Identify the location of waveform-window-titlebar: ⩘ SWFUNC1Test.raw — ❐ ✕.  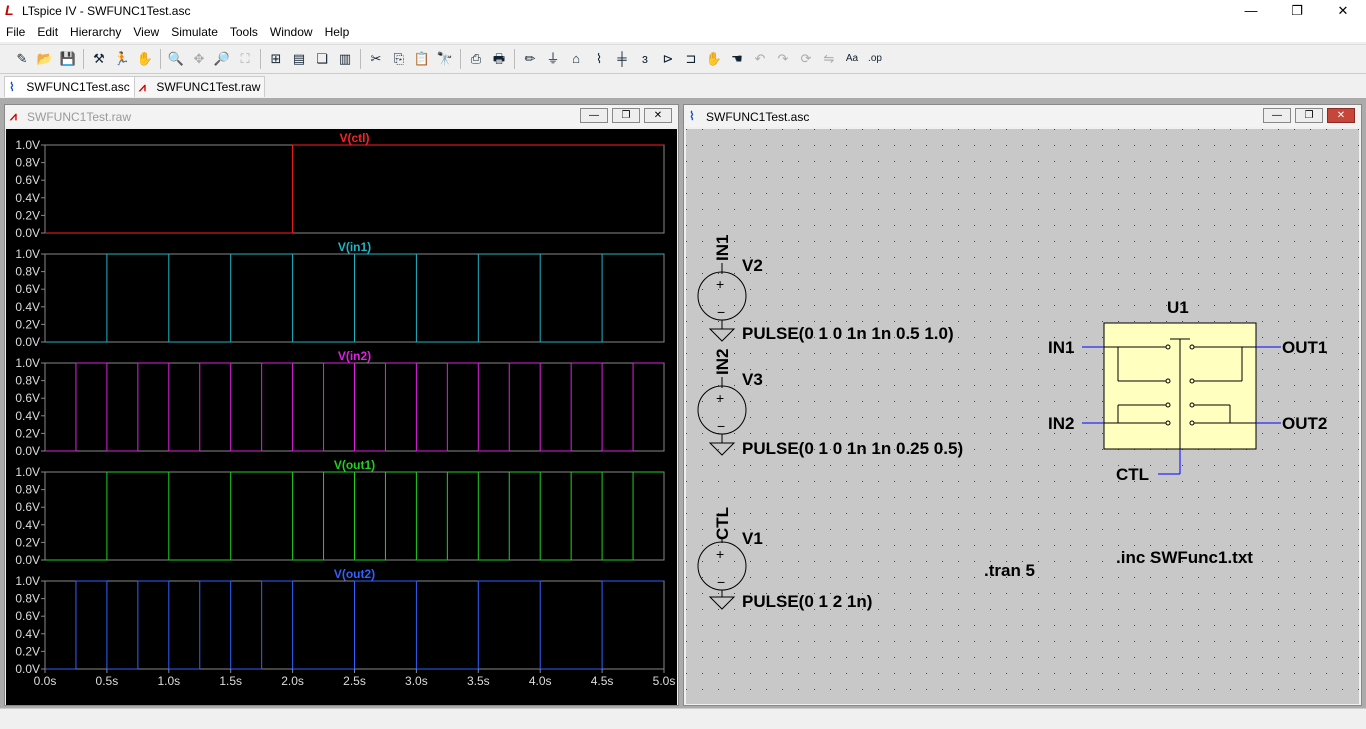
(341, 116).